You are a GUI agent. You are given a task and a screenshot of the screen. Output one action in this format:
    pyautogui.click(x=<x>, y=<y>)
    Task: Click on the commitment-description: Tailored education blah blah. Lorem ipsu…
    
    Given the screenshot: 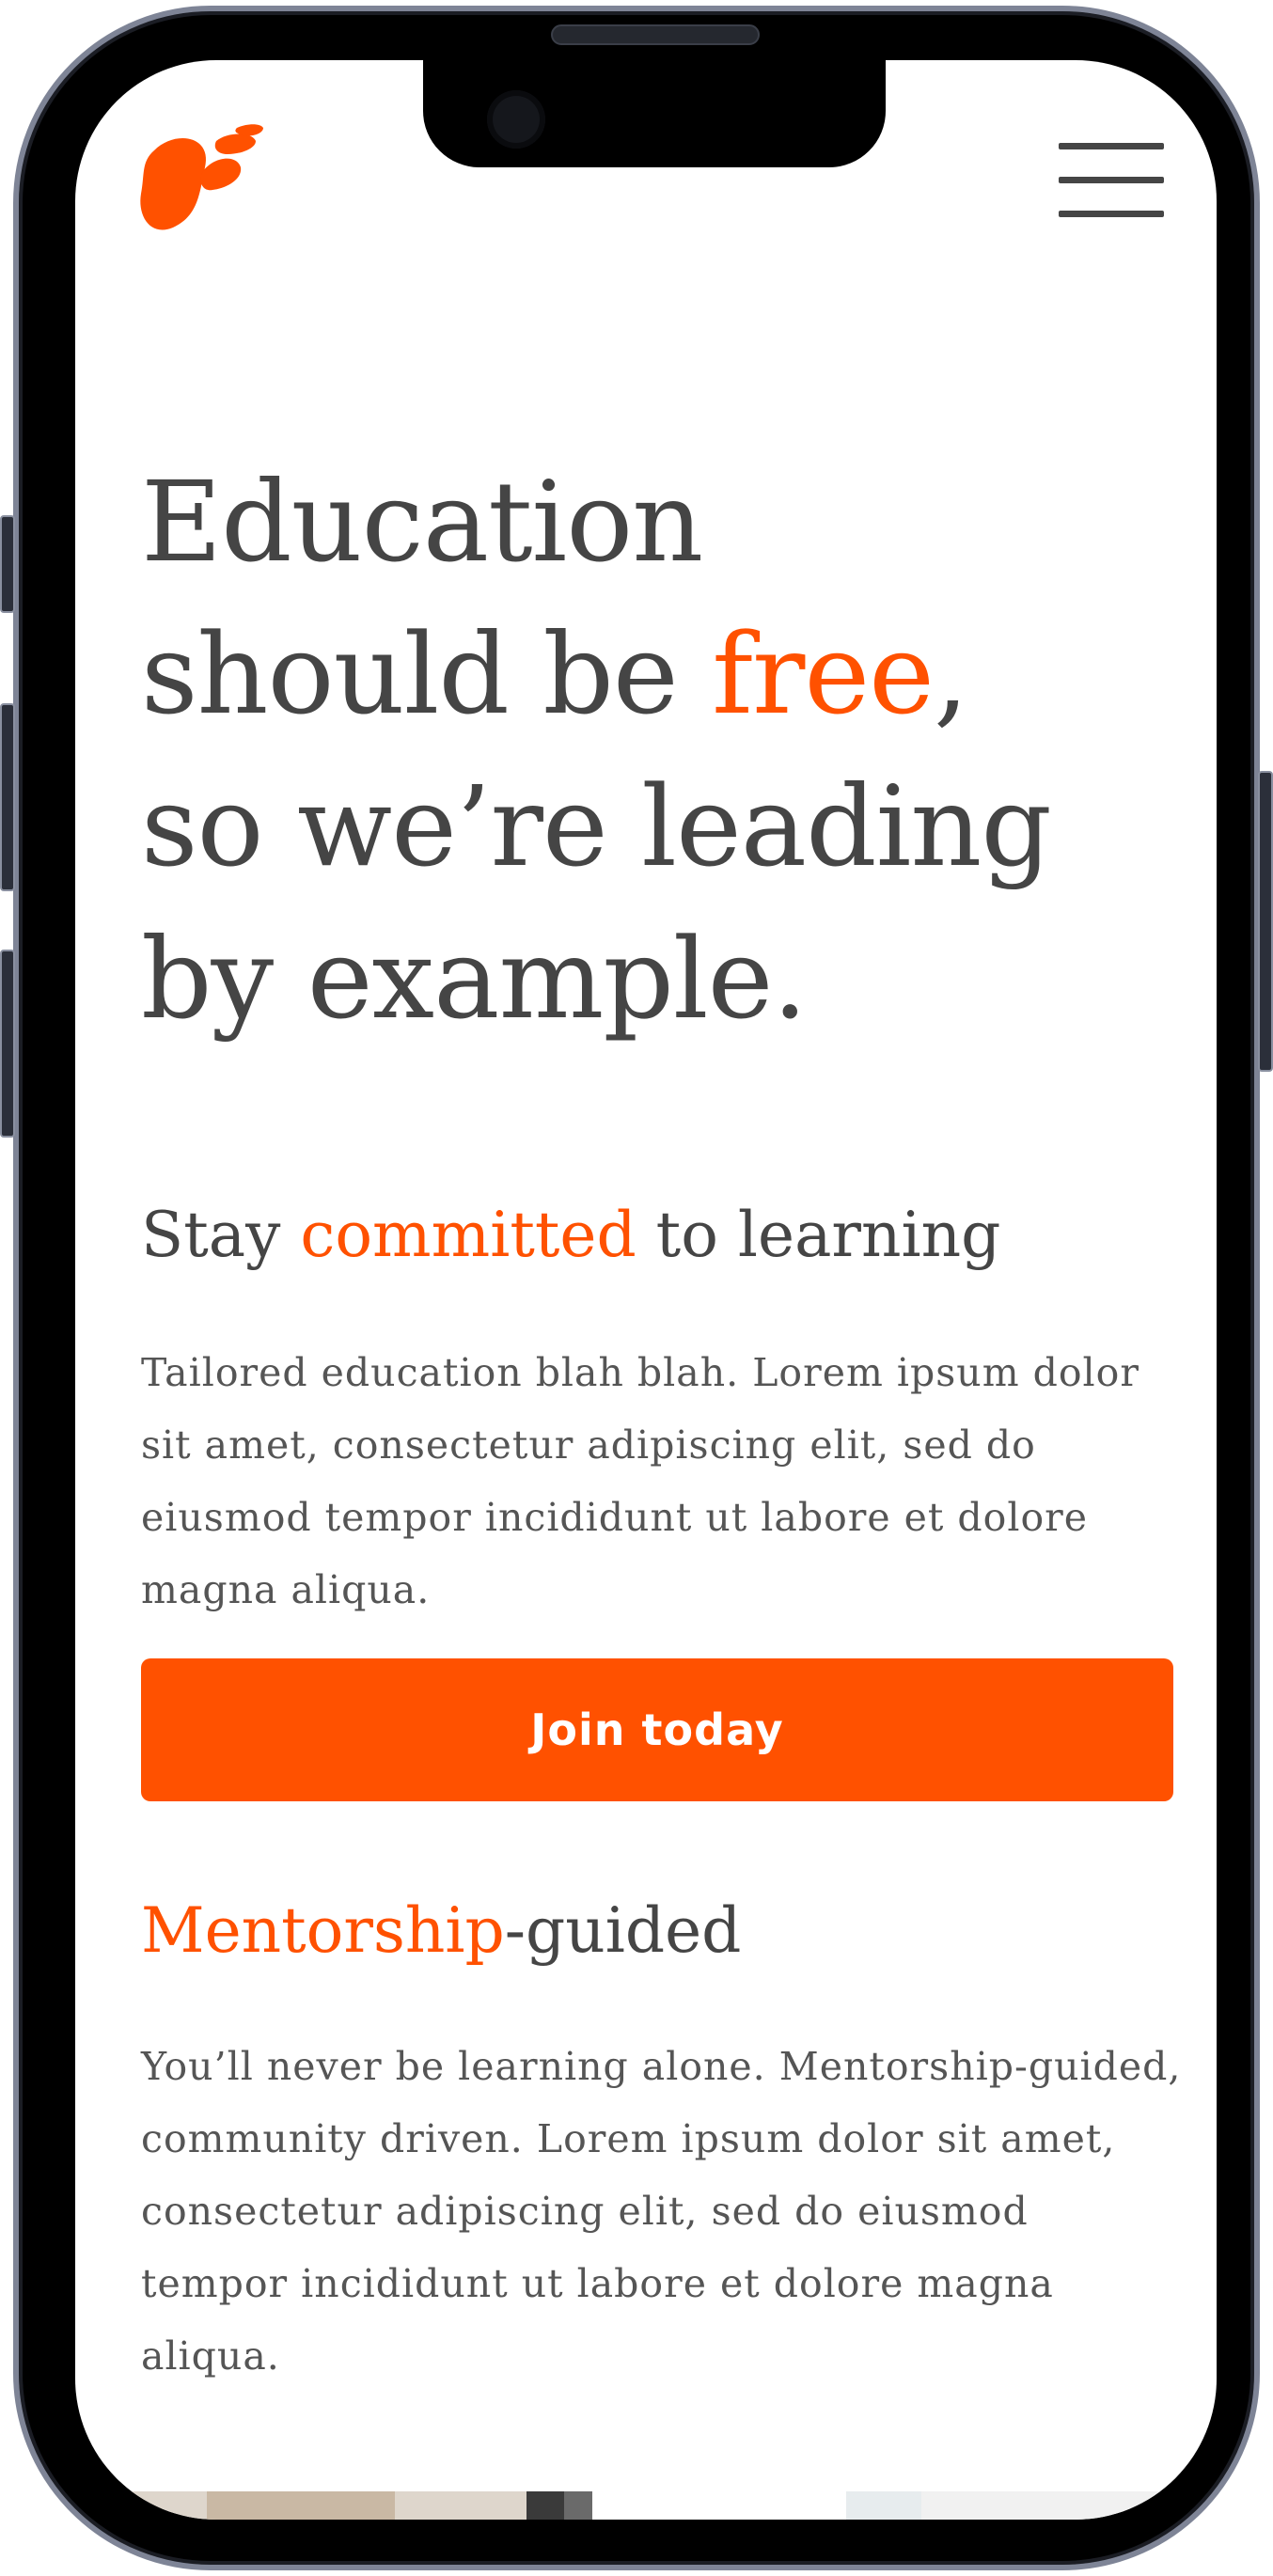 What is the action you would take?
    pyautogui.click(x=640, y=1481)
    